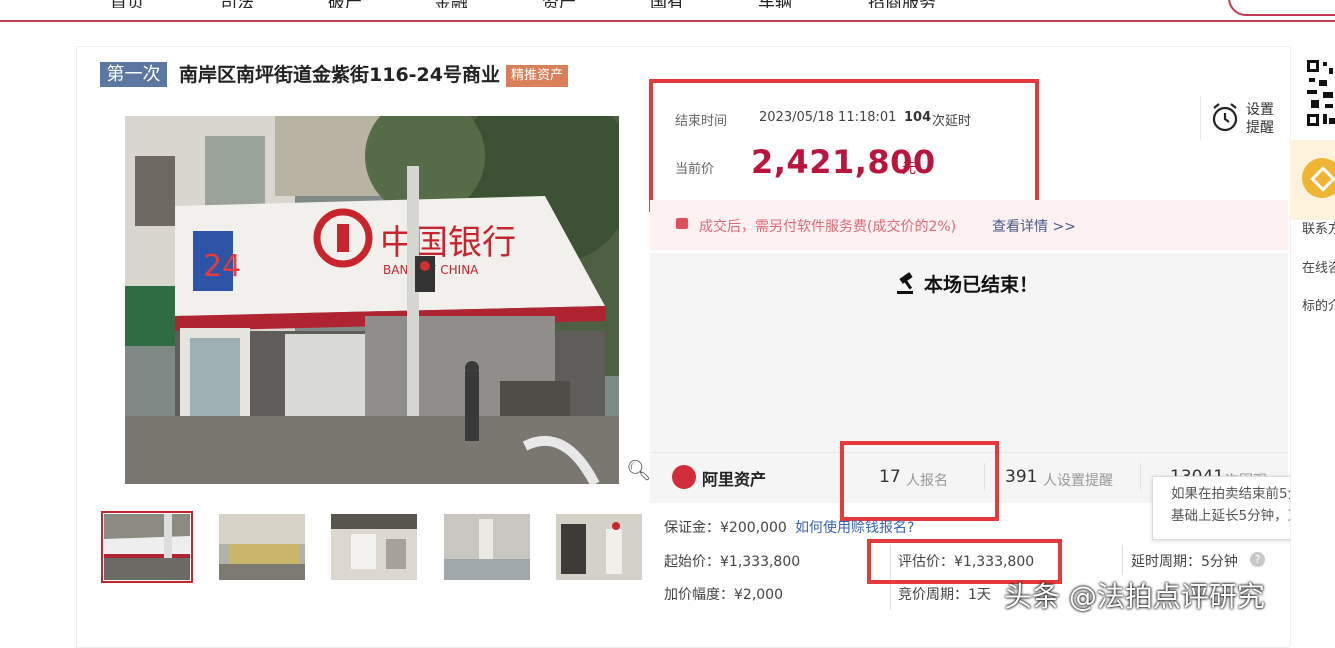 This screenshot has width=1335, height=648. What do you see at coordinates (1021, 477) in the screenshot?
I see `remind-count: 391` at bounding box center [1021, 477].